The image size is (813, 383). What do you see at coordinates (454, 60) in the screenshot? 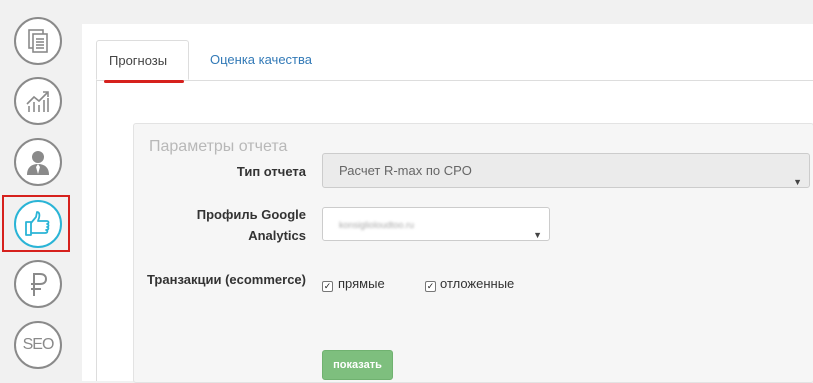
I see `tab-bar: Прогнозы Оценка качества` at bounding box center [454, 60].